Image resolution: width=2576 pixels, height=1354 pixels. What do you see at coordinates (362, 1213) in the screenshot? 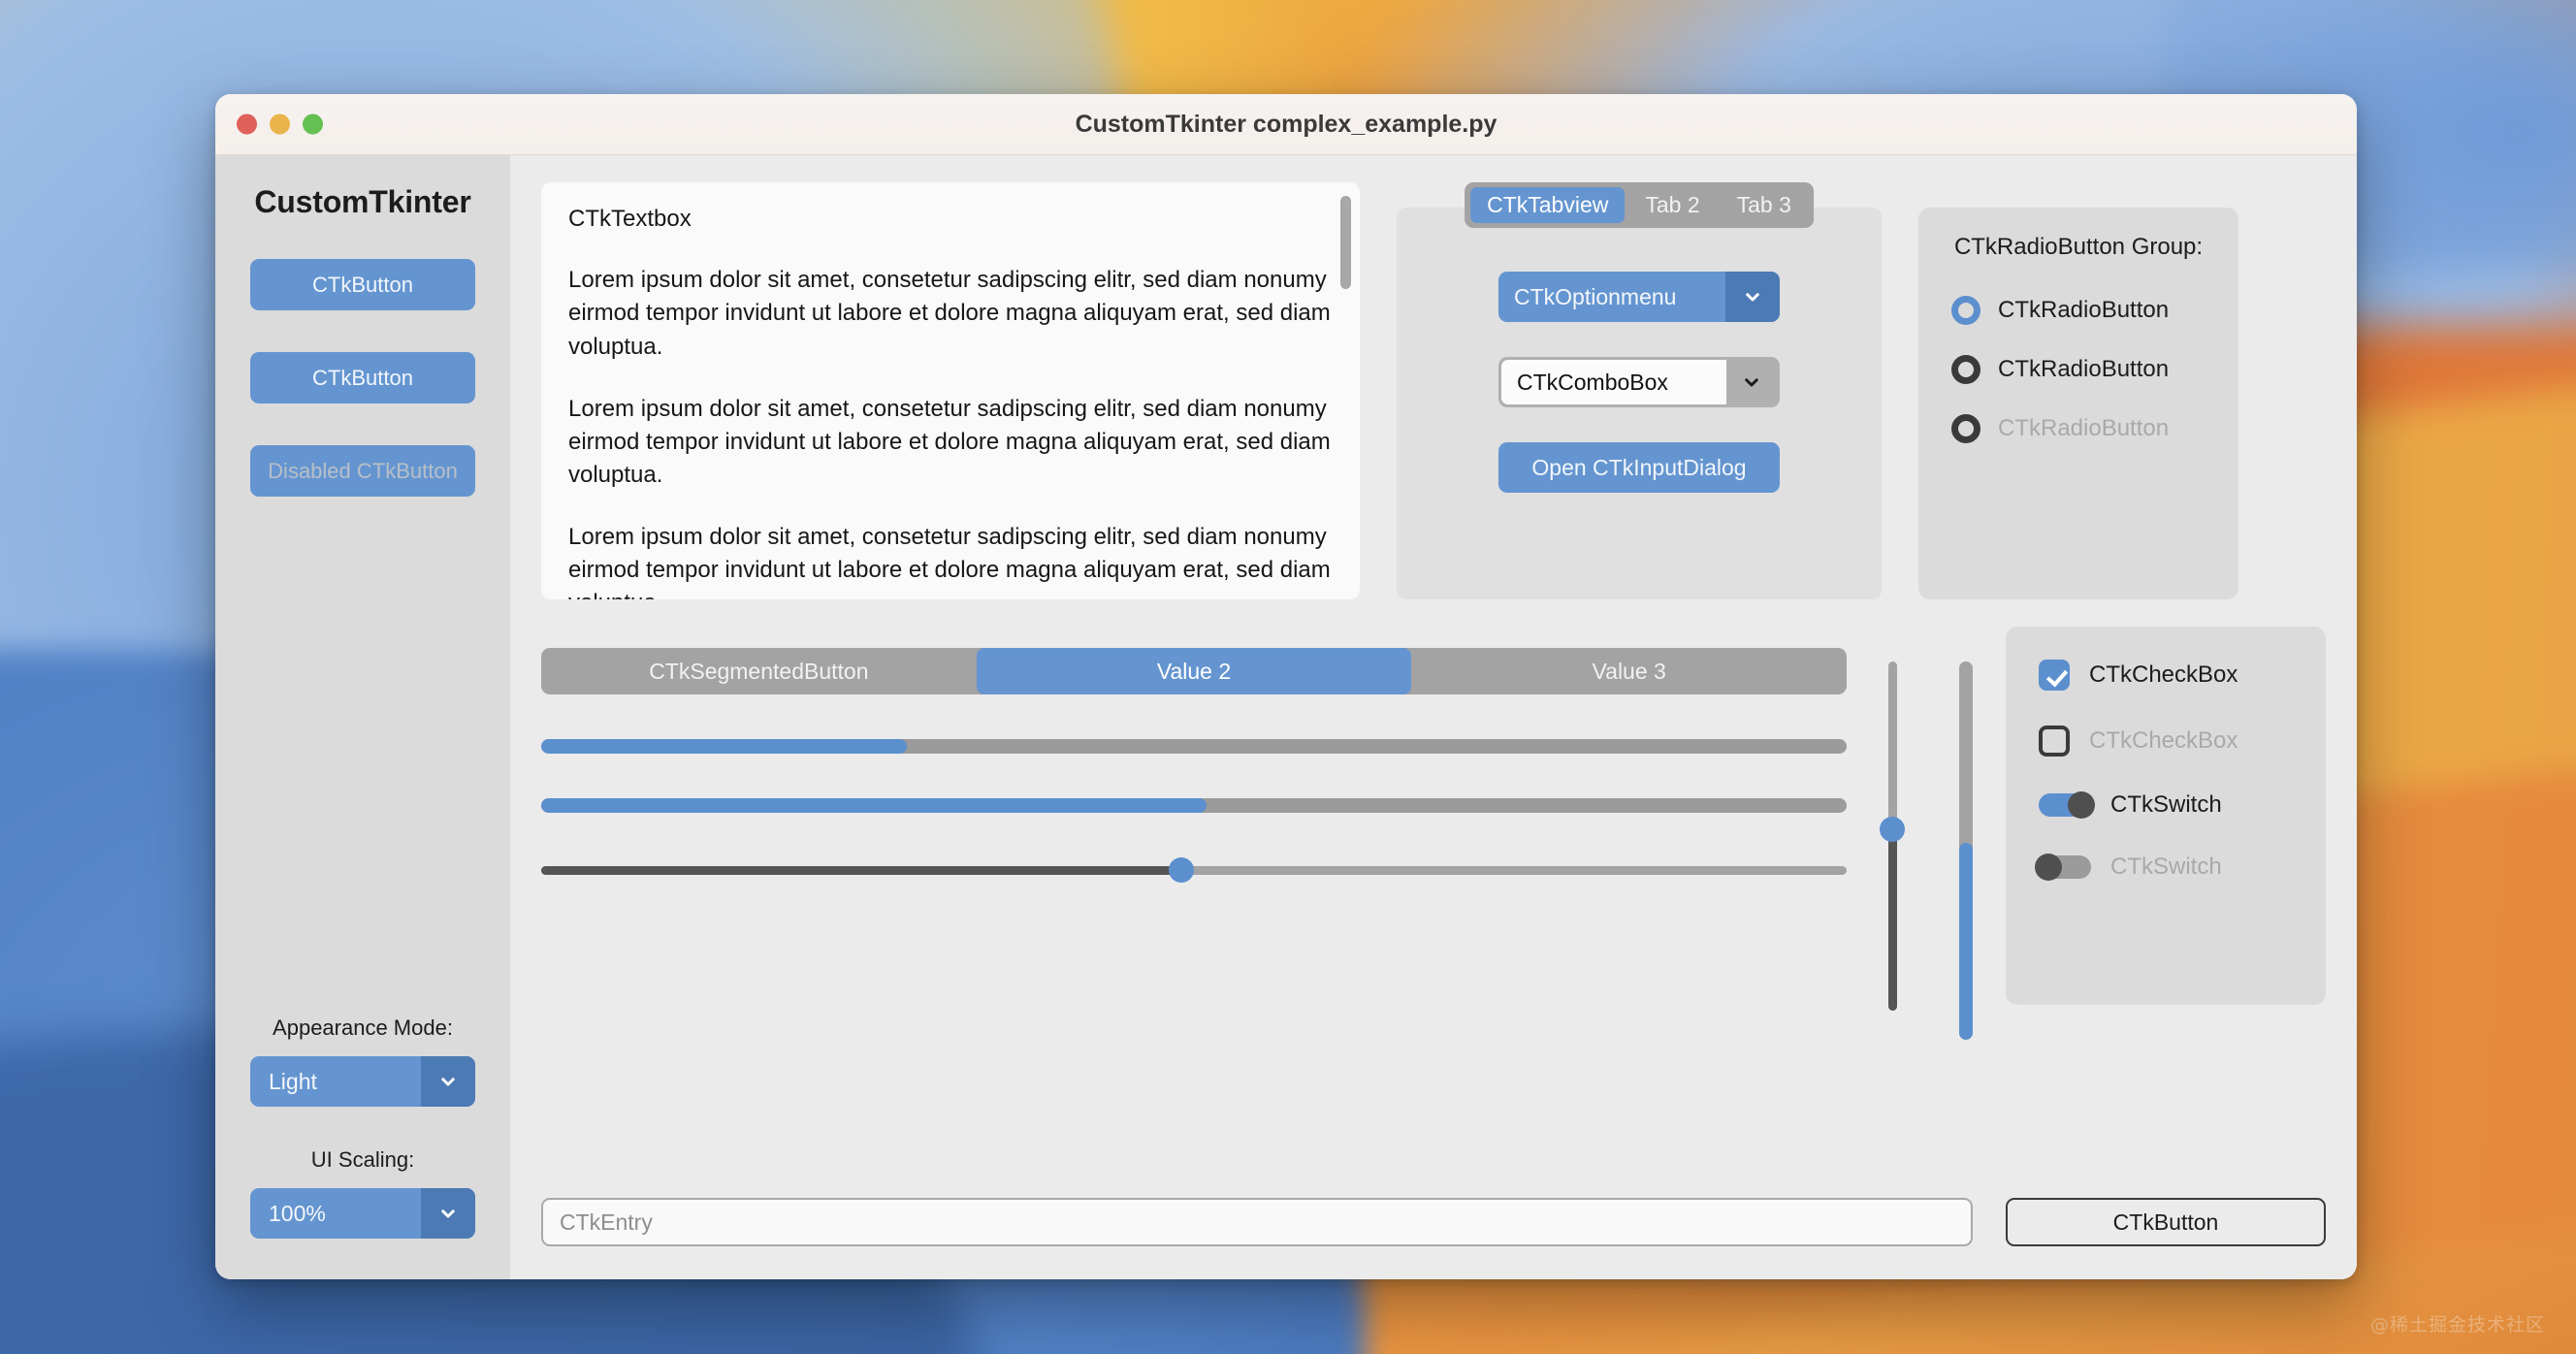
I see `ui-scaling-optionmenu: 100%` at bounding box center [362, 1213].